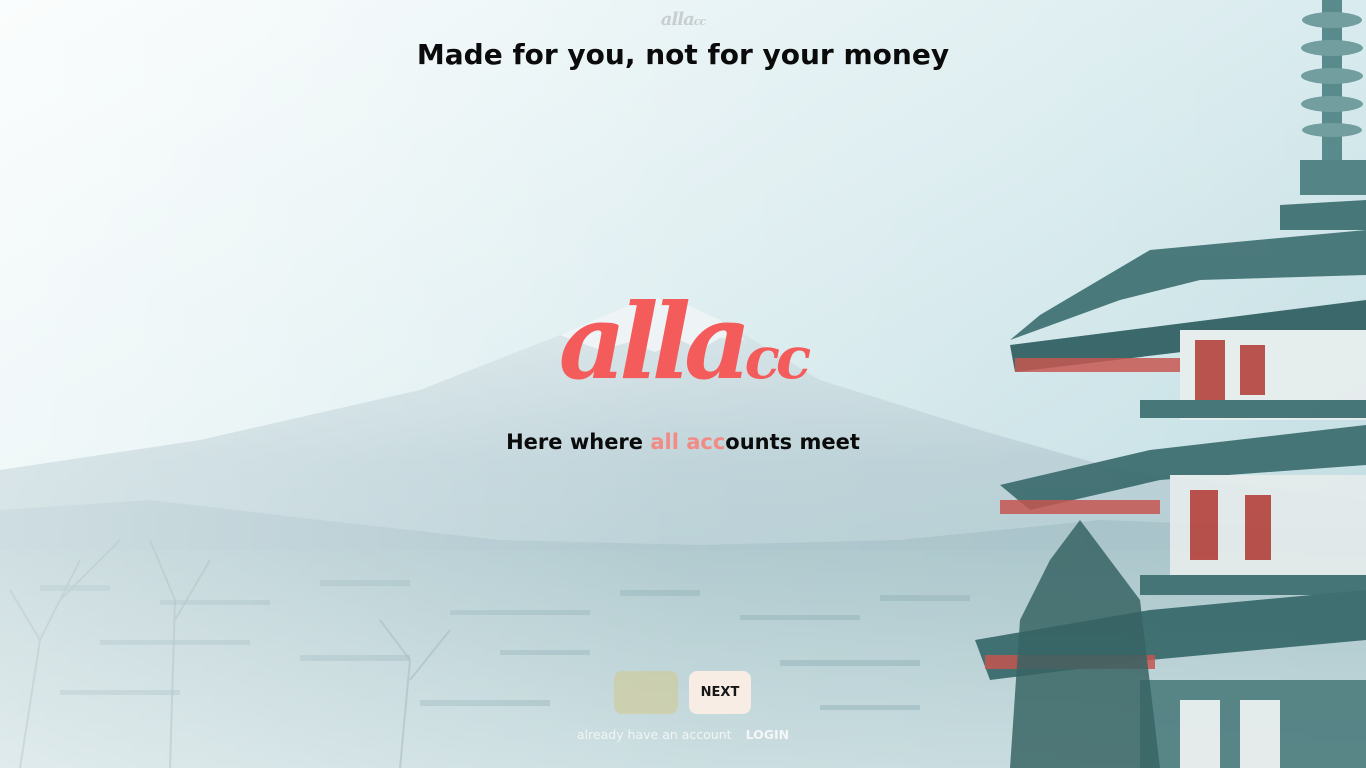 This screenshot has height=768, width=1366. I want to click on login-hint: already have an account, so click(654, 734).